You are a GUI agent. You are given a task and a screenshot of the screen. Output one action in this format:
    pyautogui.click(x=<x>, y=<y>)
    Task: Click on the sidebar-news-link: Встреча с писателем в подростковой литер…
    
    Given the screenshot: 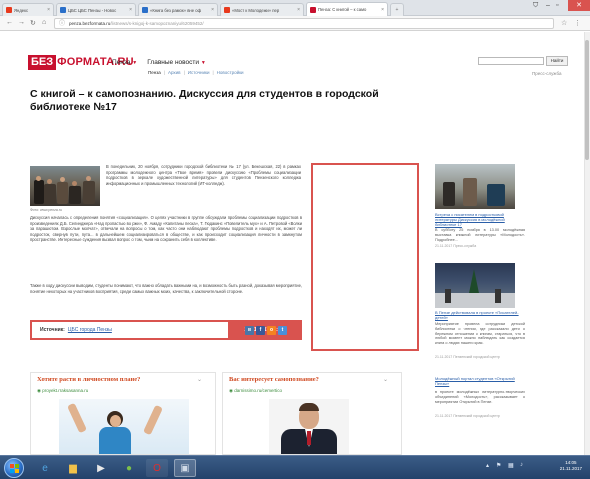 What is the action you would take?
    pyautogui.click(x=480, y=219)
    